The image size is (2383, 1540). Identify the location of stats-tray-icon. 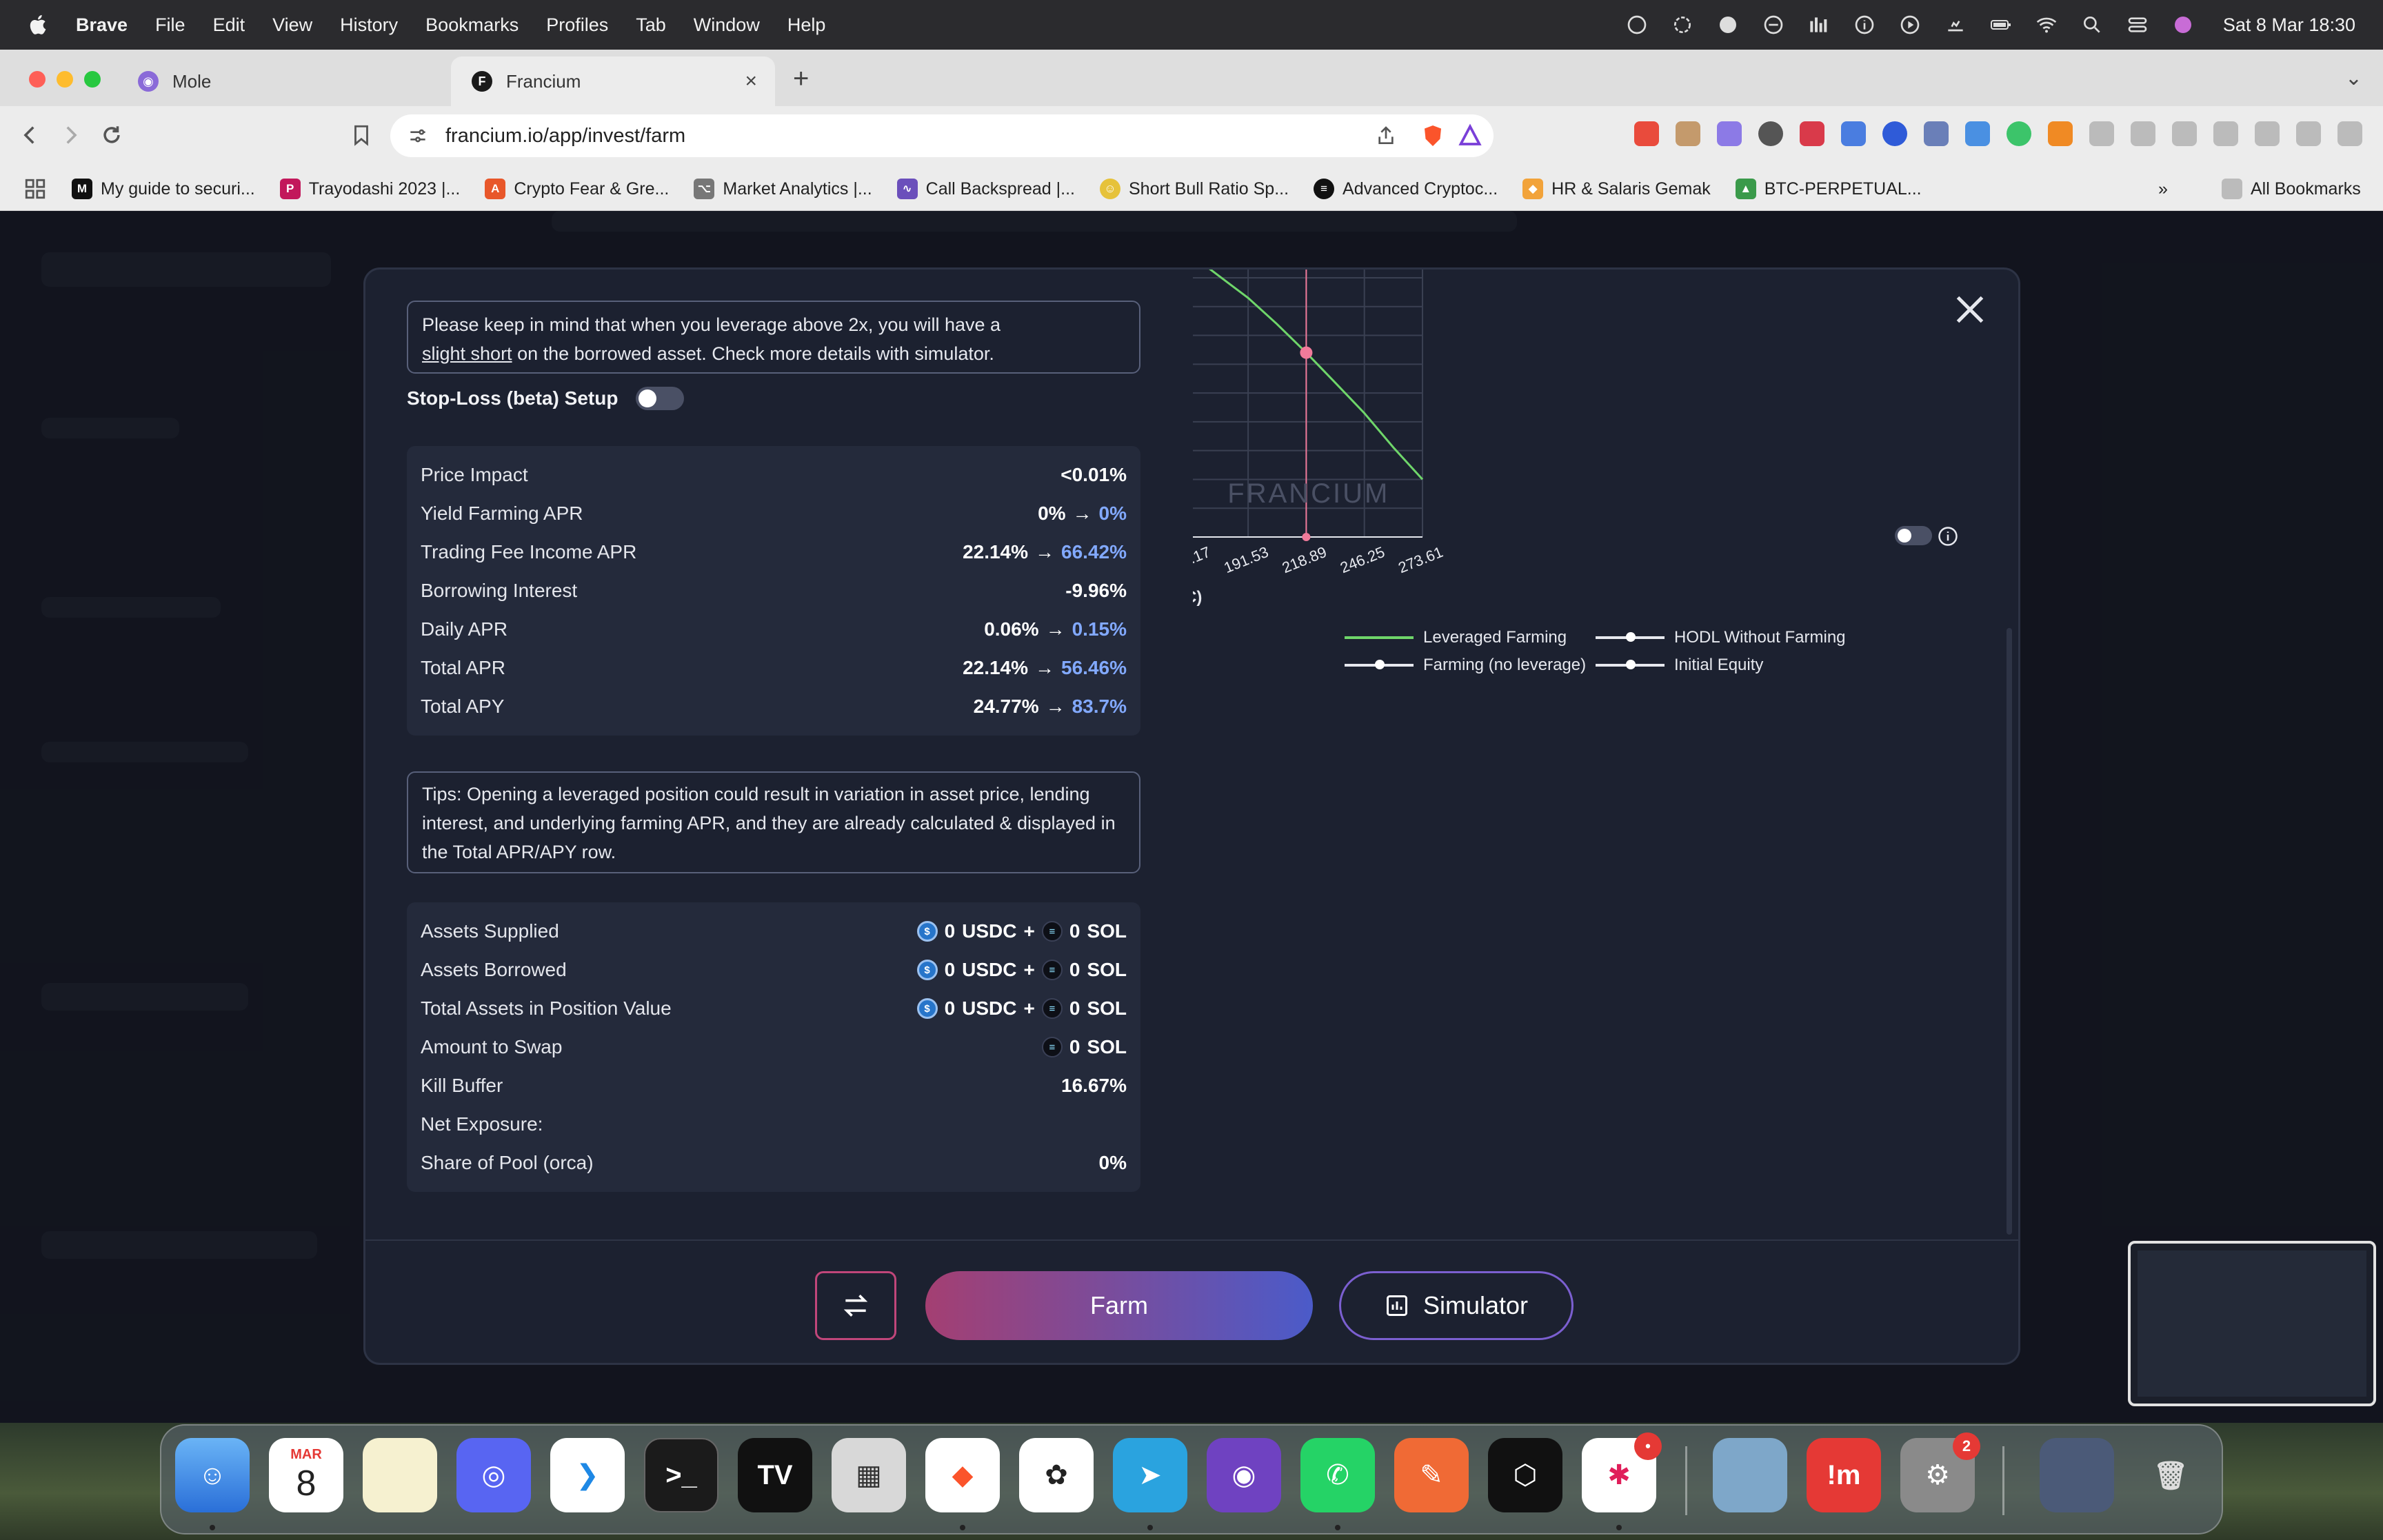
(1819, 25).